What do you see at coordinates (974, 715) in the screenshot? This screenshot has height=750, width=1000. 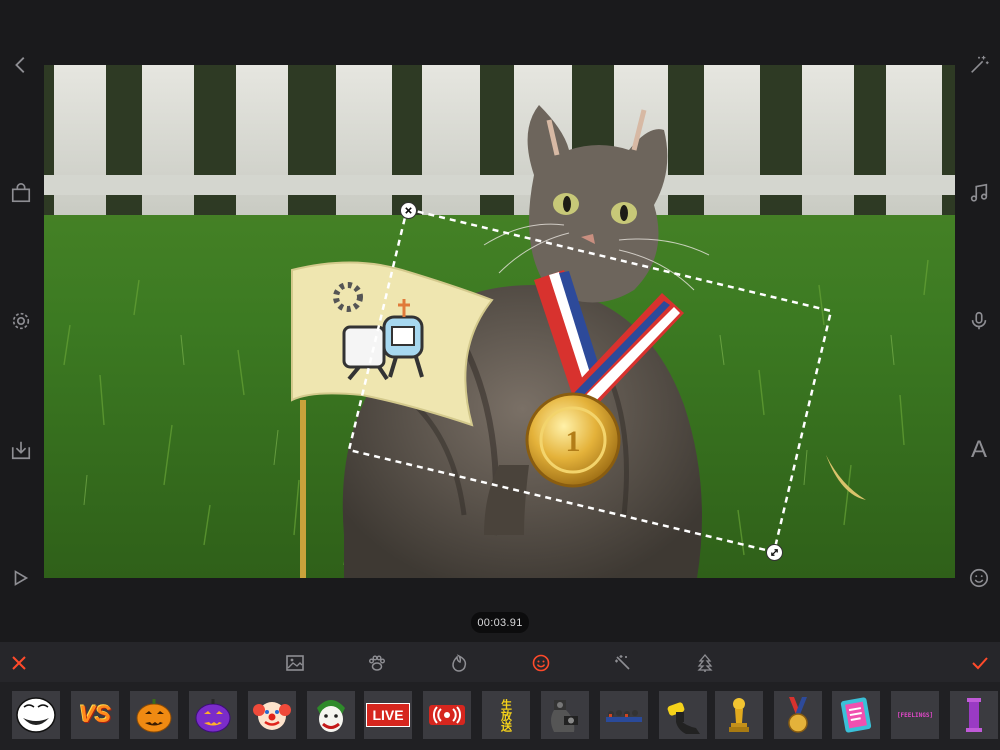 I see `sticker-pillar` at bounding box center [974, 715].